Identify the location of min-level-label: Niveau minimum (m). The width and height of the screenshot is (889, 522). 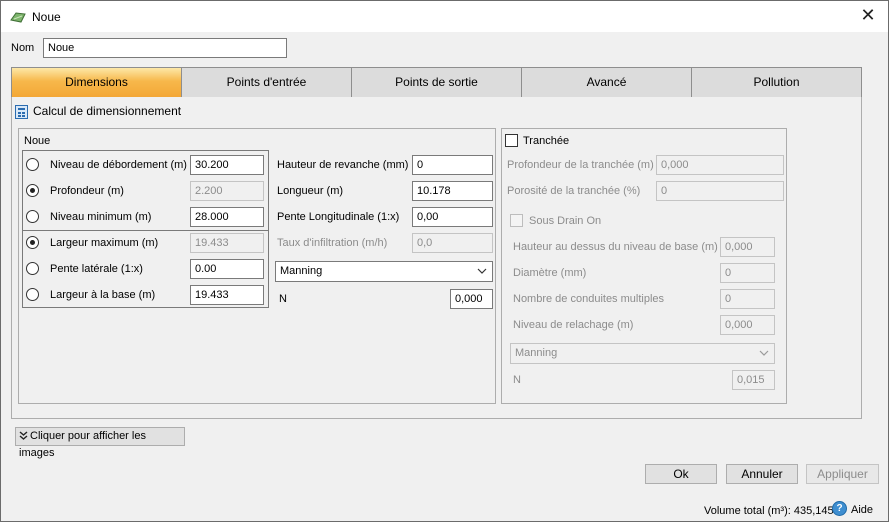
(101, 217).